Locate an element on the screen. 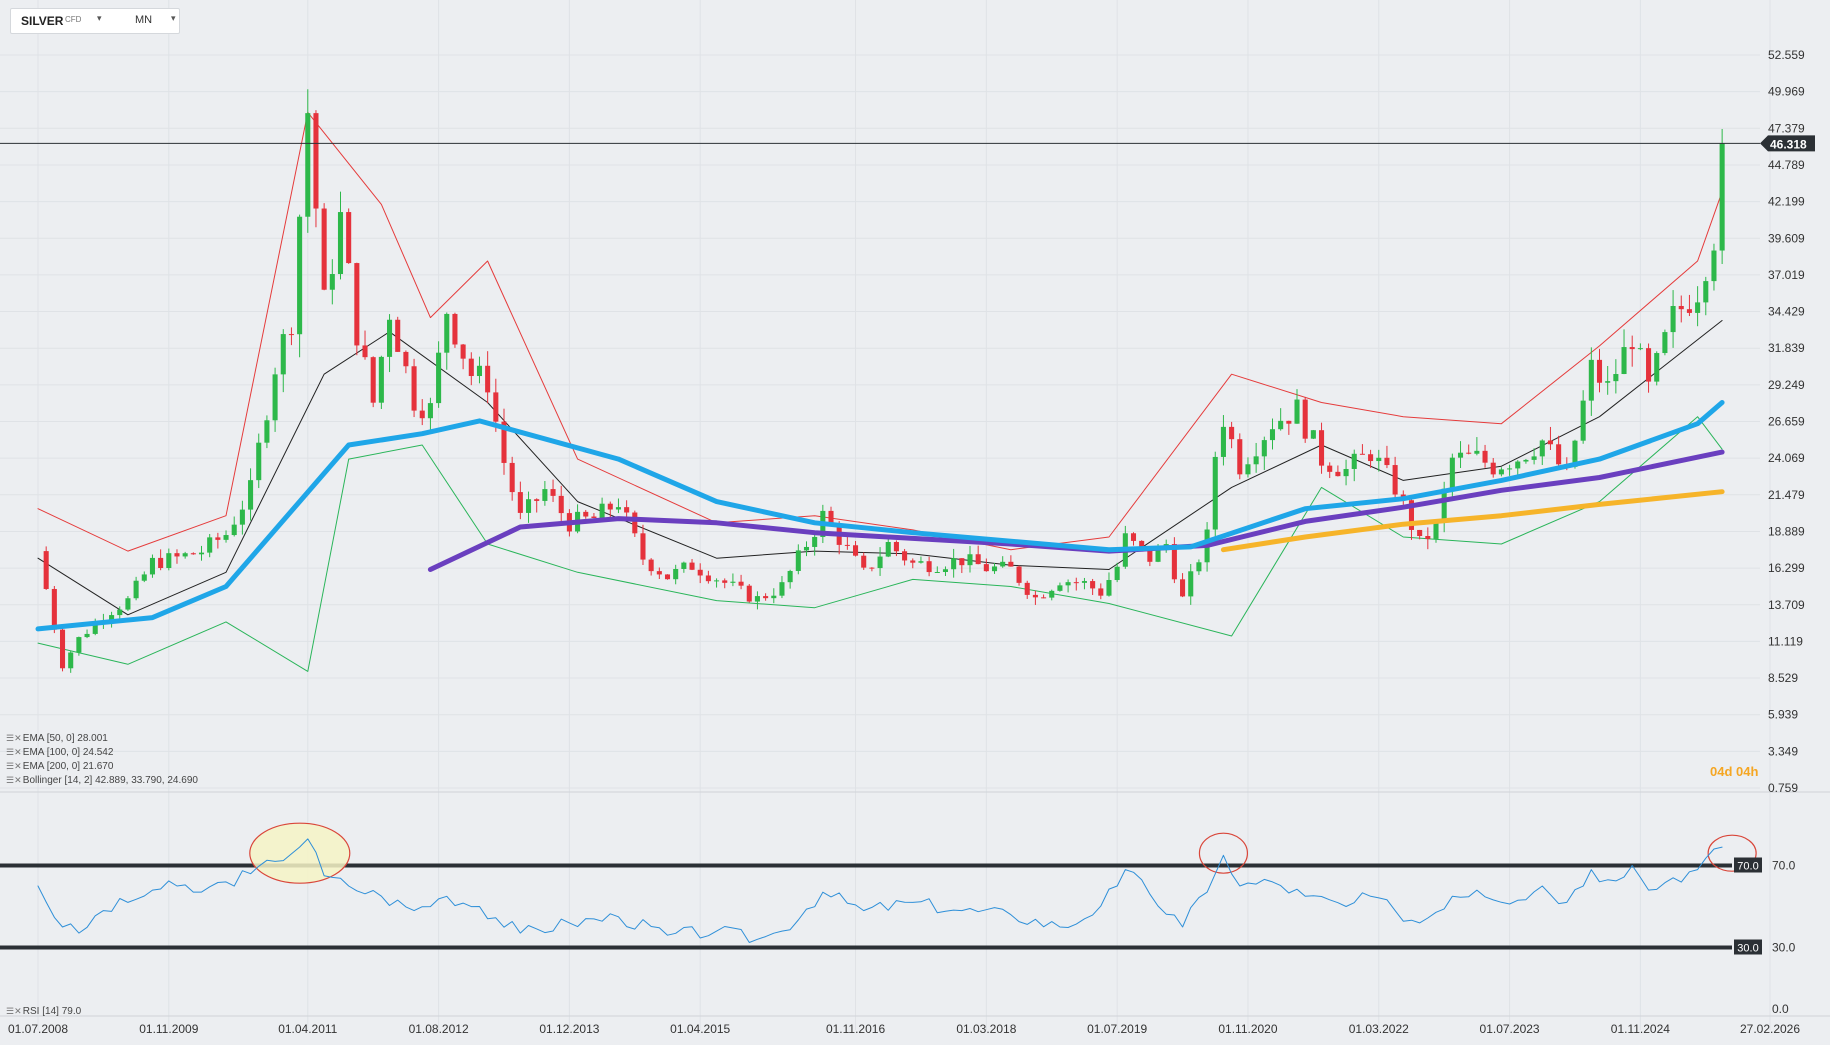 The width and height of the screenshot is (1830, 1045). price-tick-label: 8.529 is located at coordinates (1783, 678).